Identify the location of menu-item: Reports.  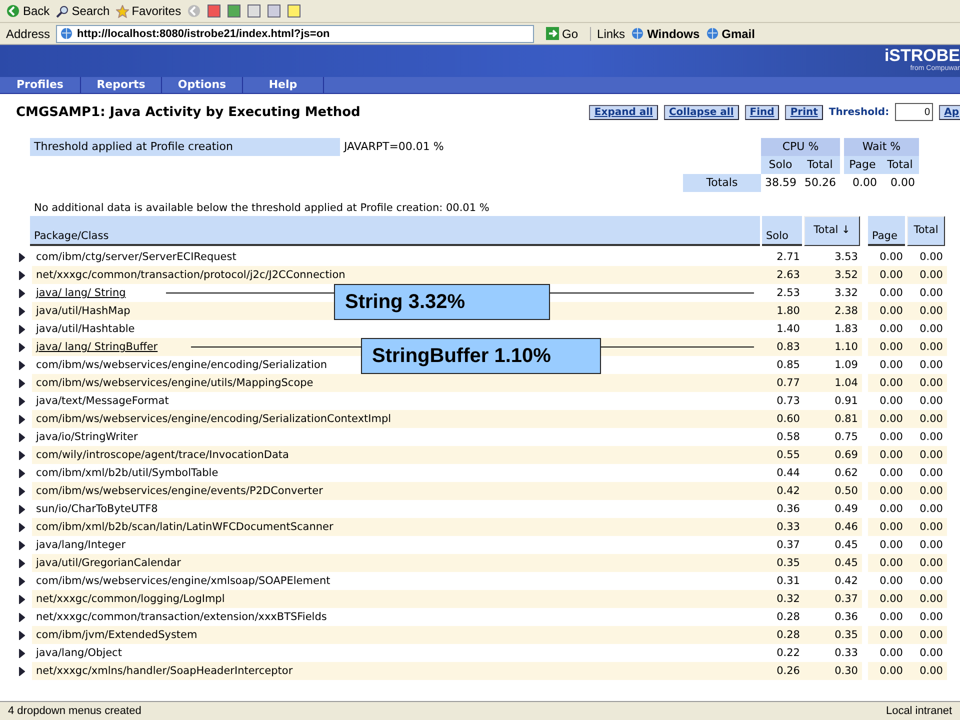
(121, 85).